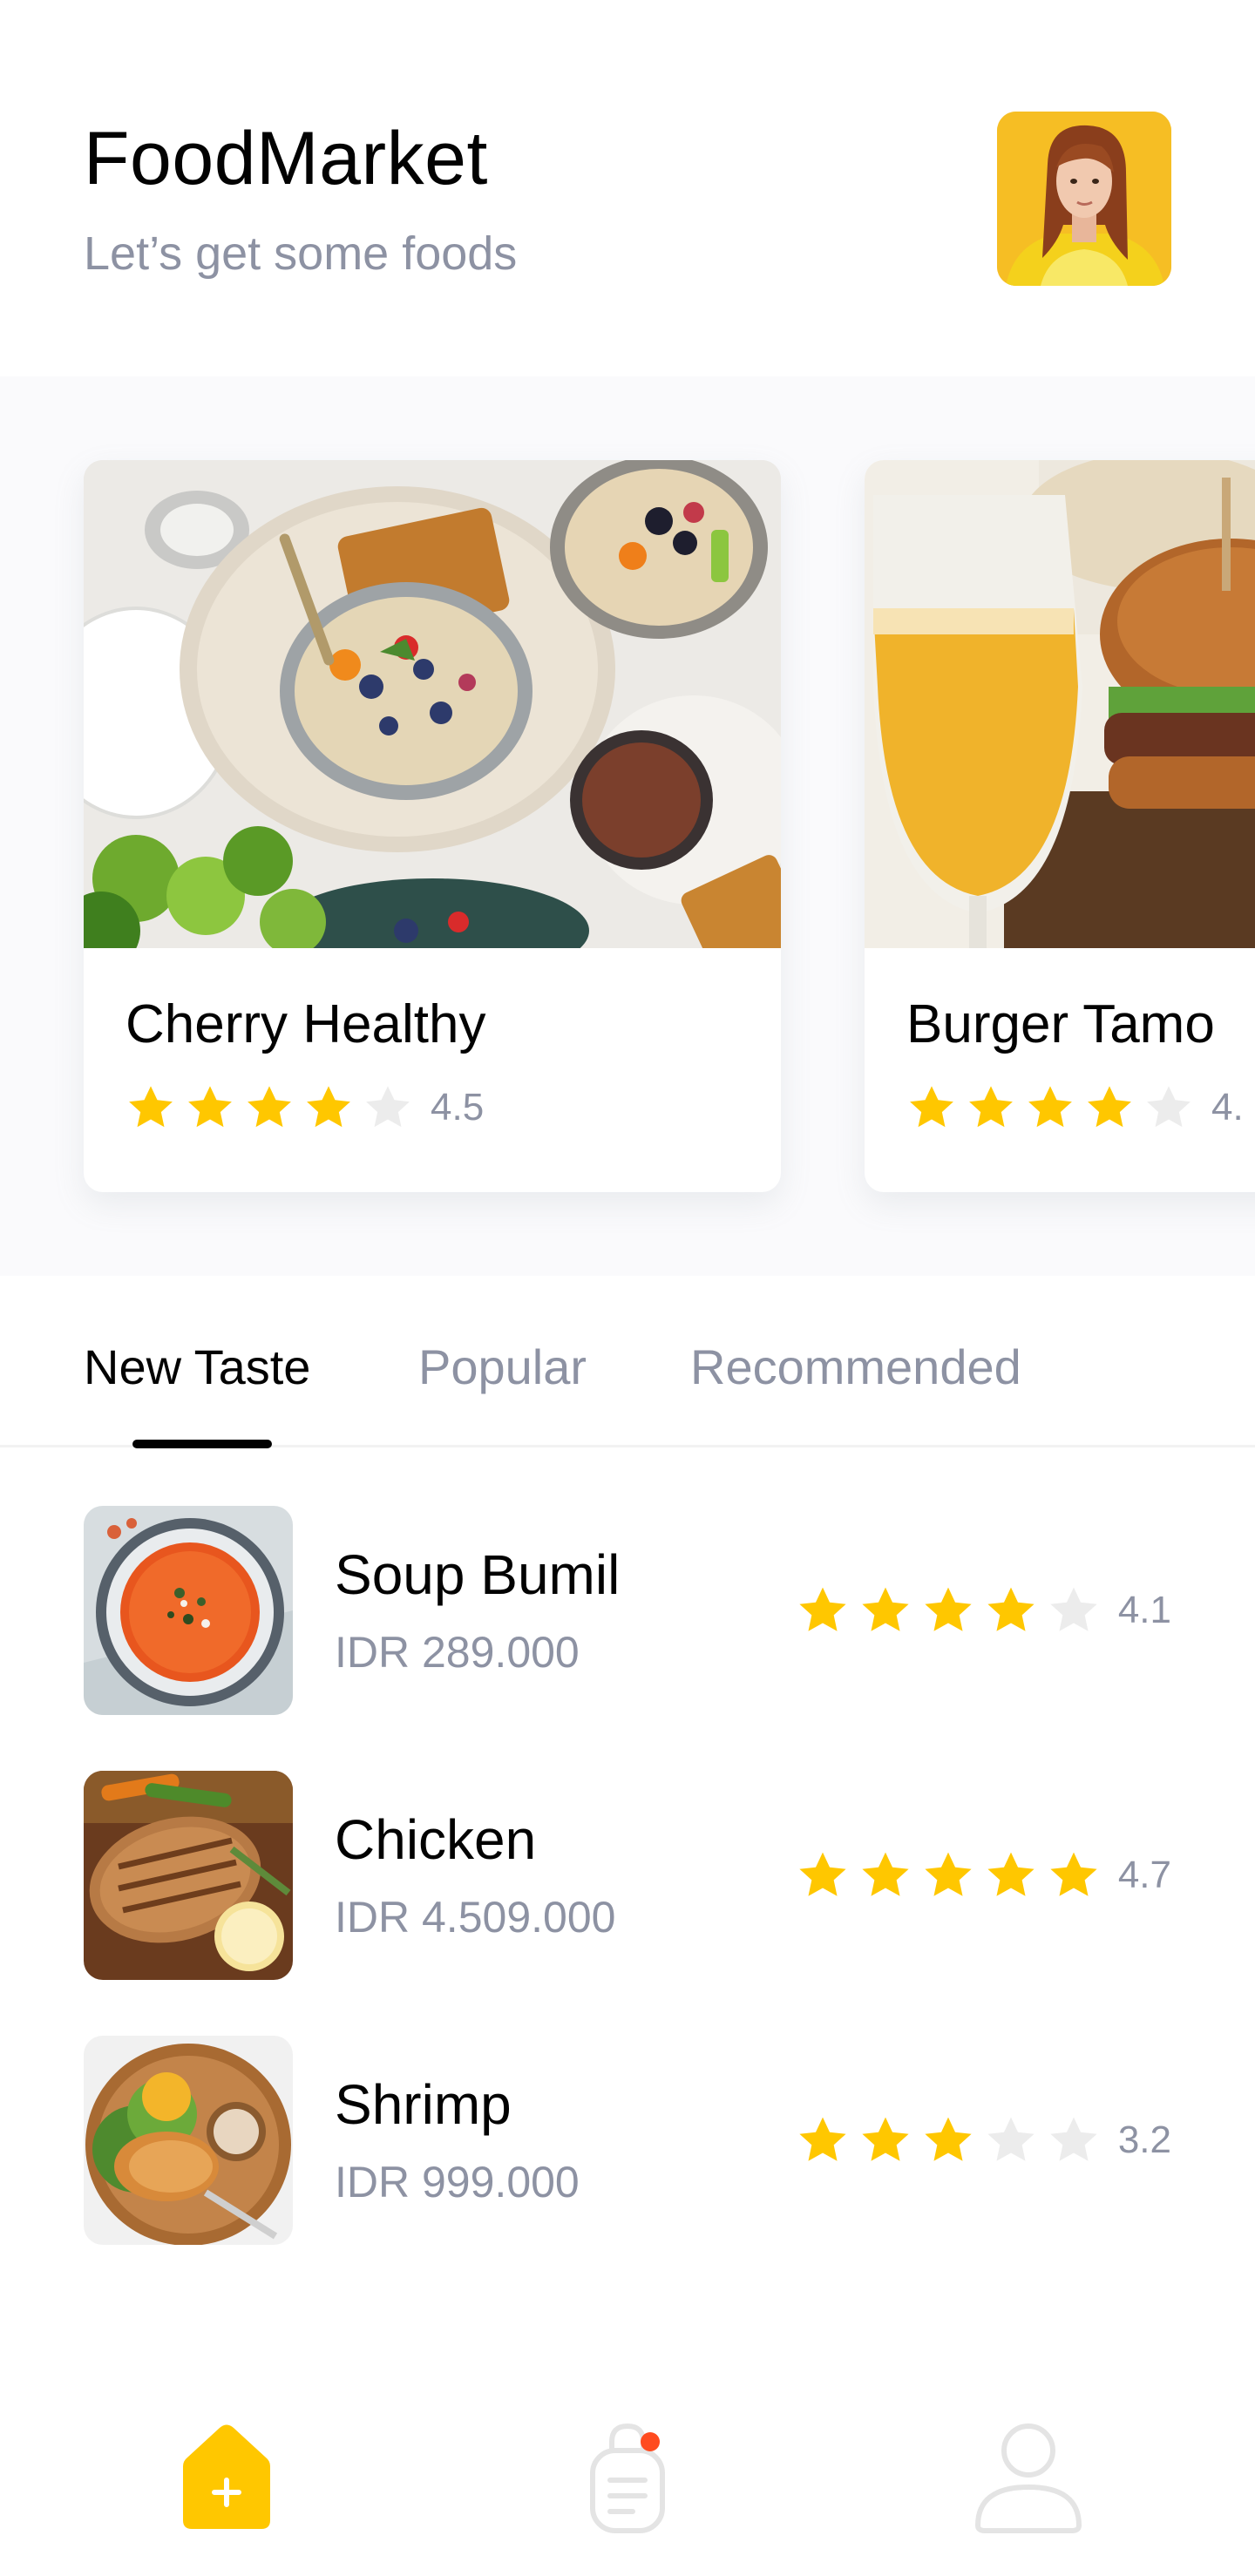 The height and width of the screenshot is (2576, 1255). What do you see at coordinates (503, 1368) in the screenshot?
I see `tab-popular: Popular` at bounding box center [503, 1368].